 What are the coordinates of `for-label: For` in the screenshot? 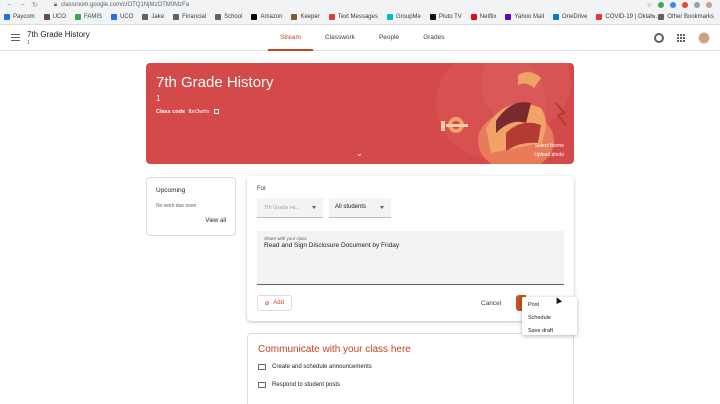 It's located at (261, 189).